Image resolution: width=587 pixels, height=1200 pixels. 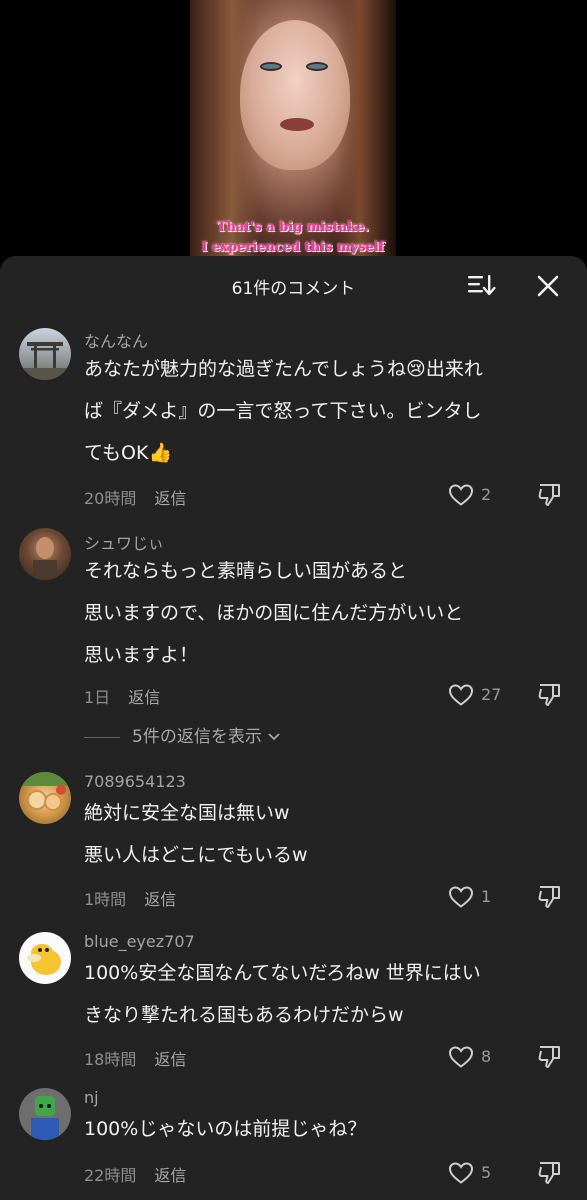 I want to click on comment-username: 7089654123, so click(x=135, y=781).